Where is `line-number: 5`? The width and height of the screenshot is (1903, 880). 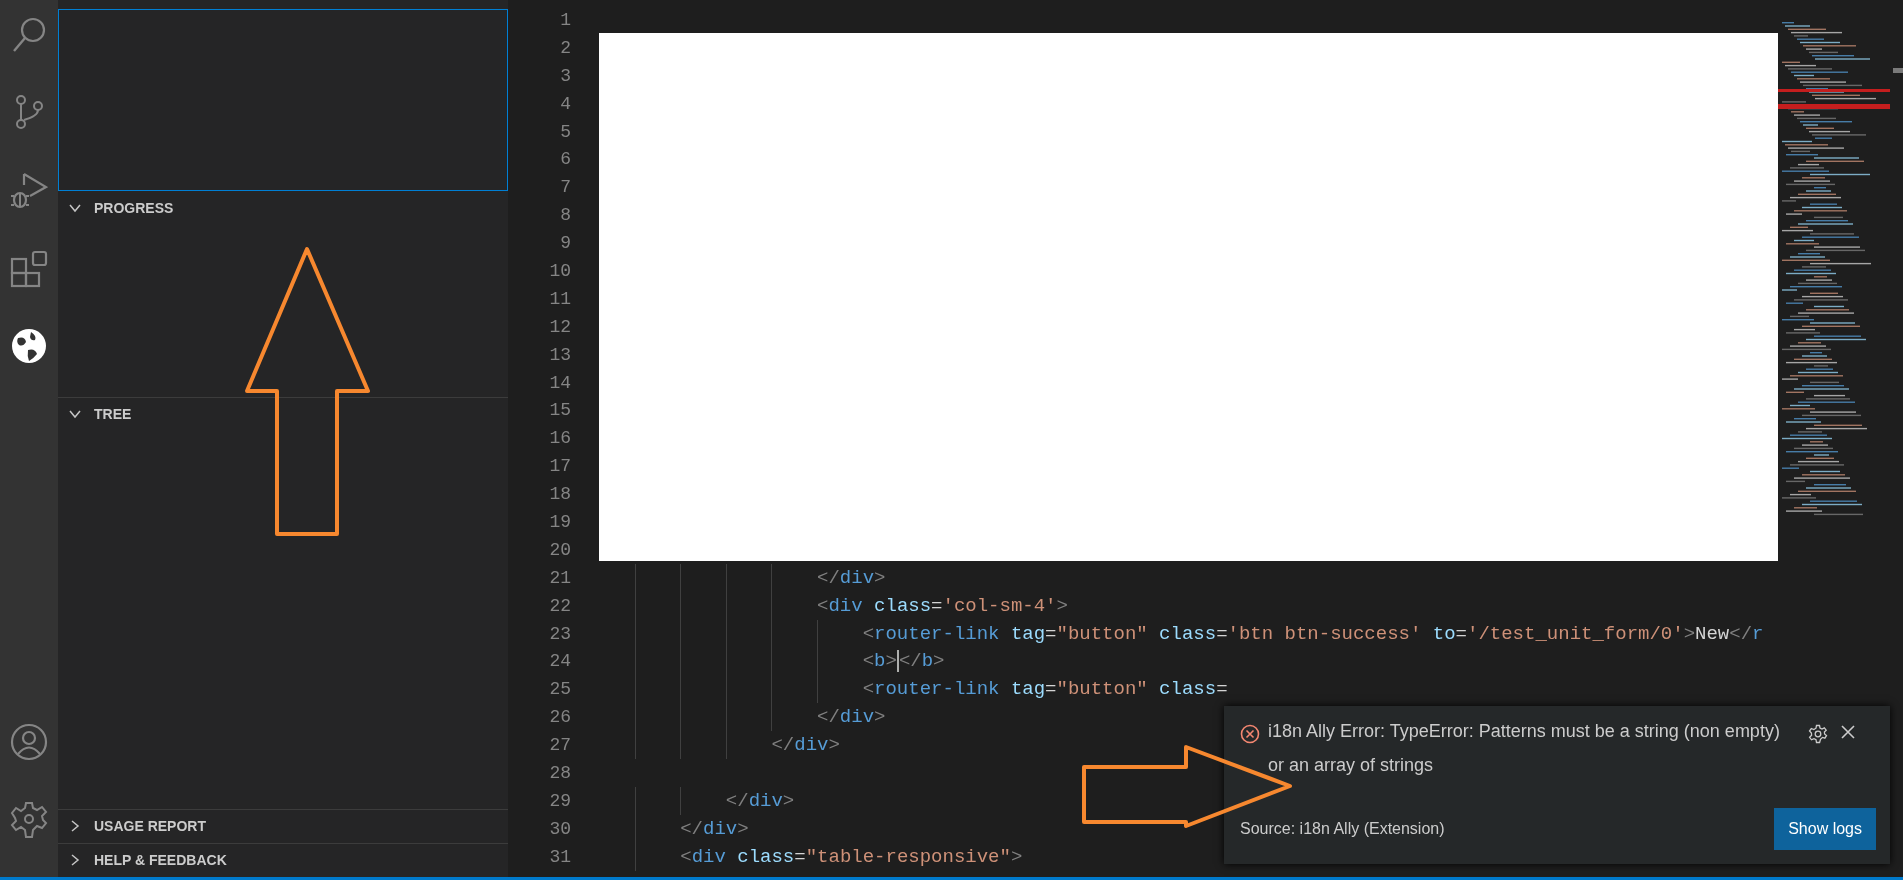 line-number: 5 is located at coordinates (565, 131).